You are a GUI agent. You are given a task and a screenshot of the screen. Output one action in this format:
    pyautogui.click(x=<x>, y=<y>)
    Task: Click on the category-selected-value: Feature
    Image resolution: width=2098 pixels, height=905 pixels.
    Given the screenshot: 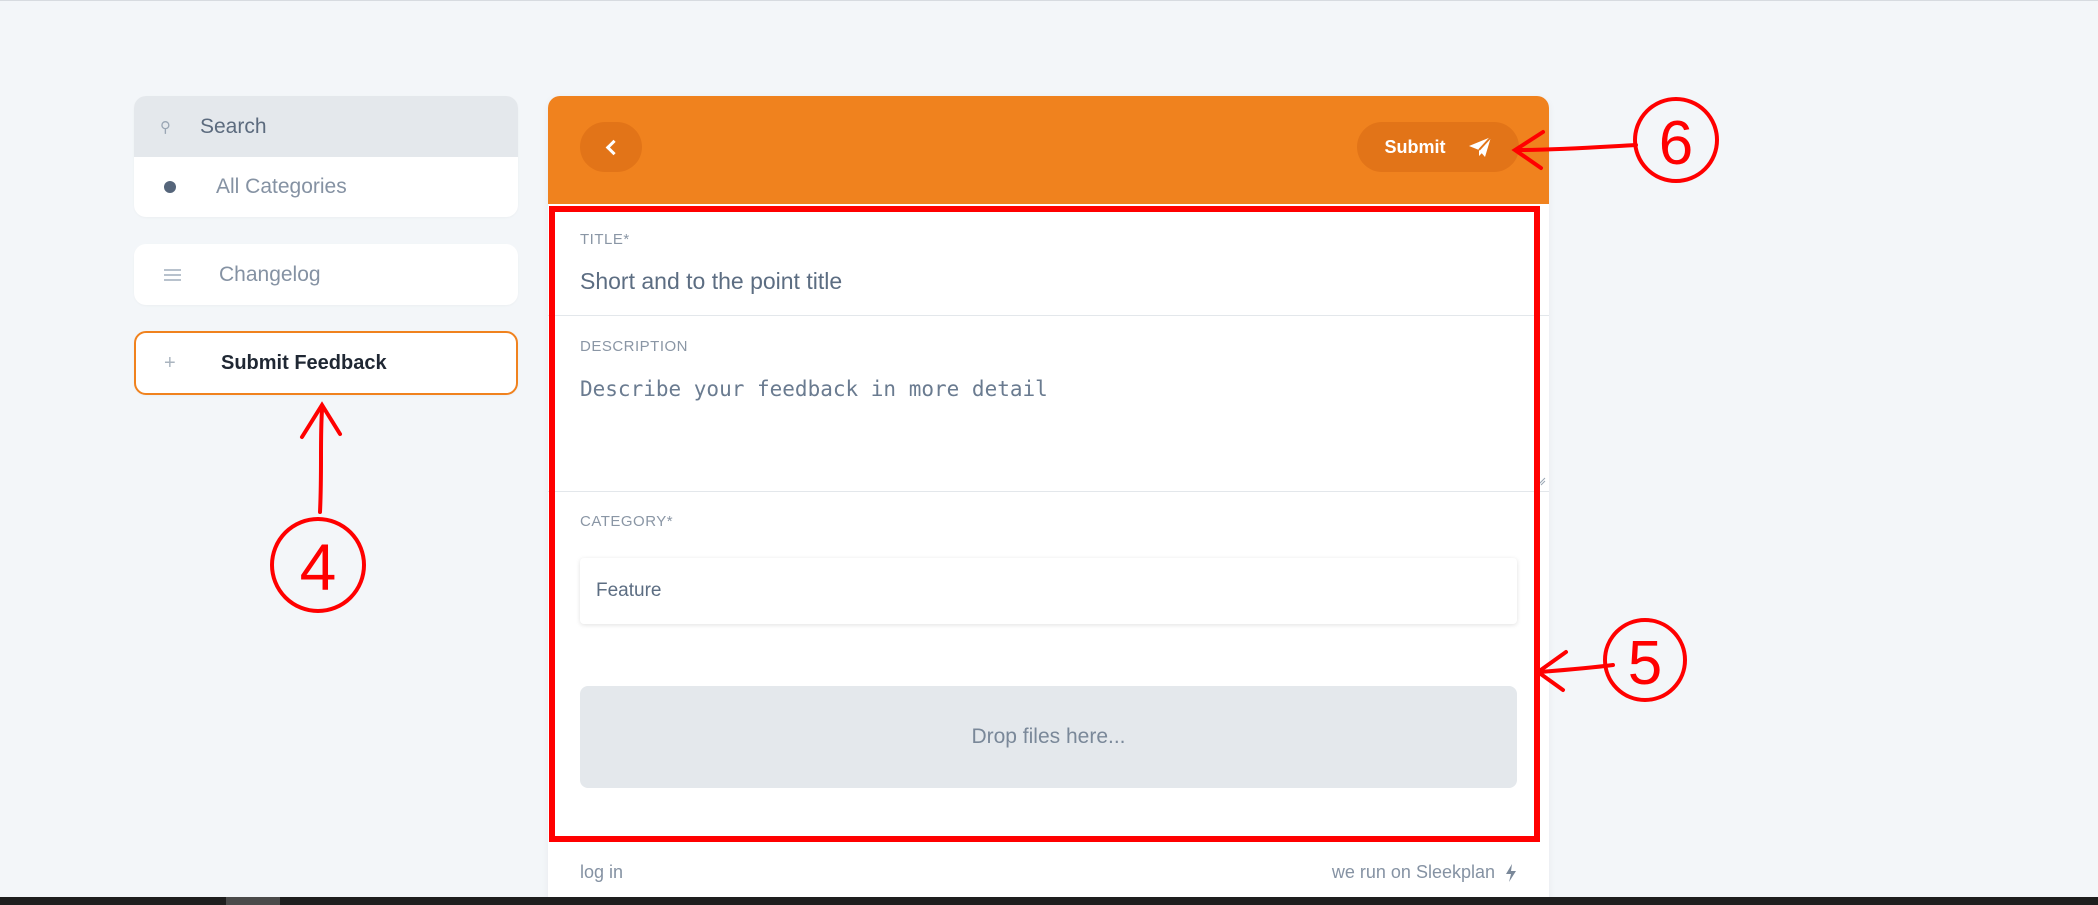 What is the action you would take?
    pyautogui.click(x=629, y=590)
    